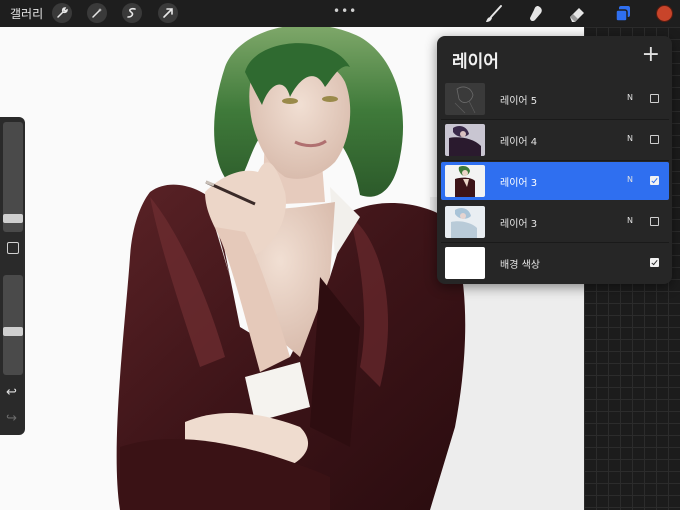 This screenshot has height=510, width=680. I want to click on wrench-icon, so click(62, 13).